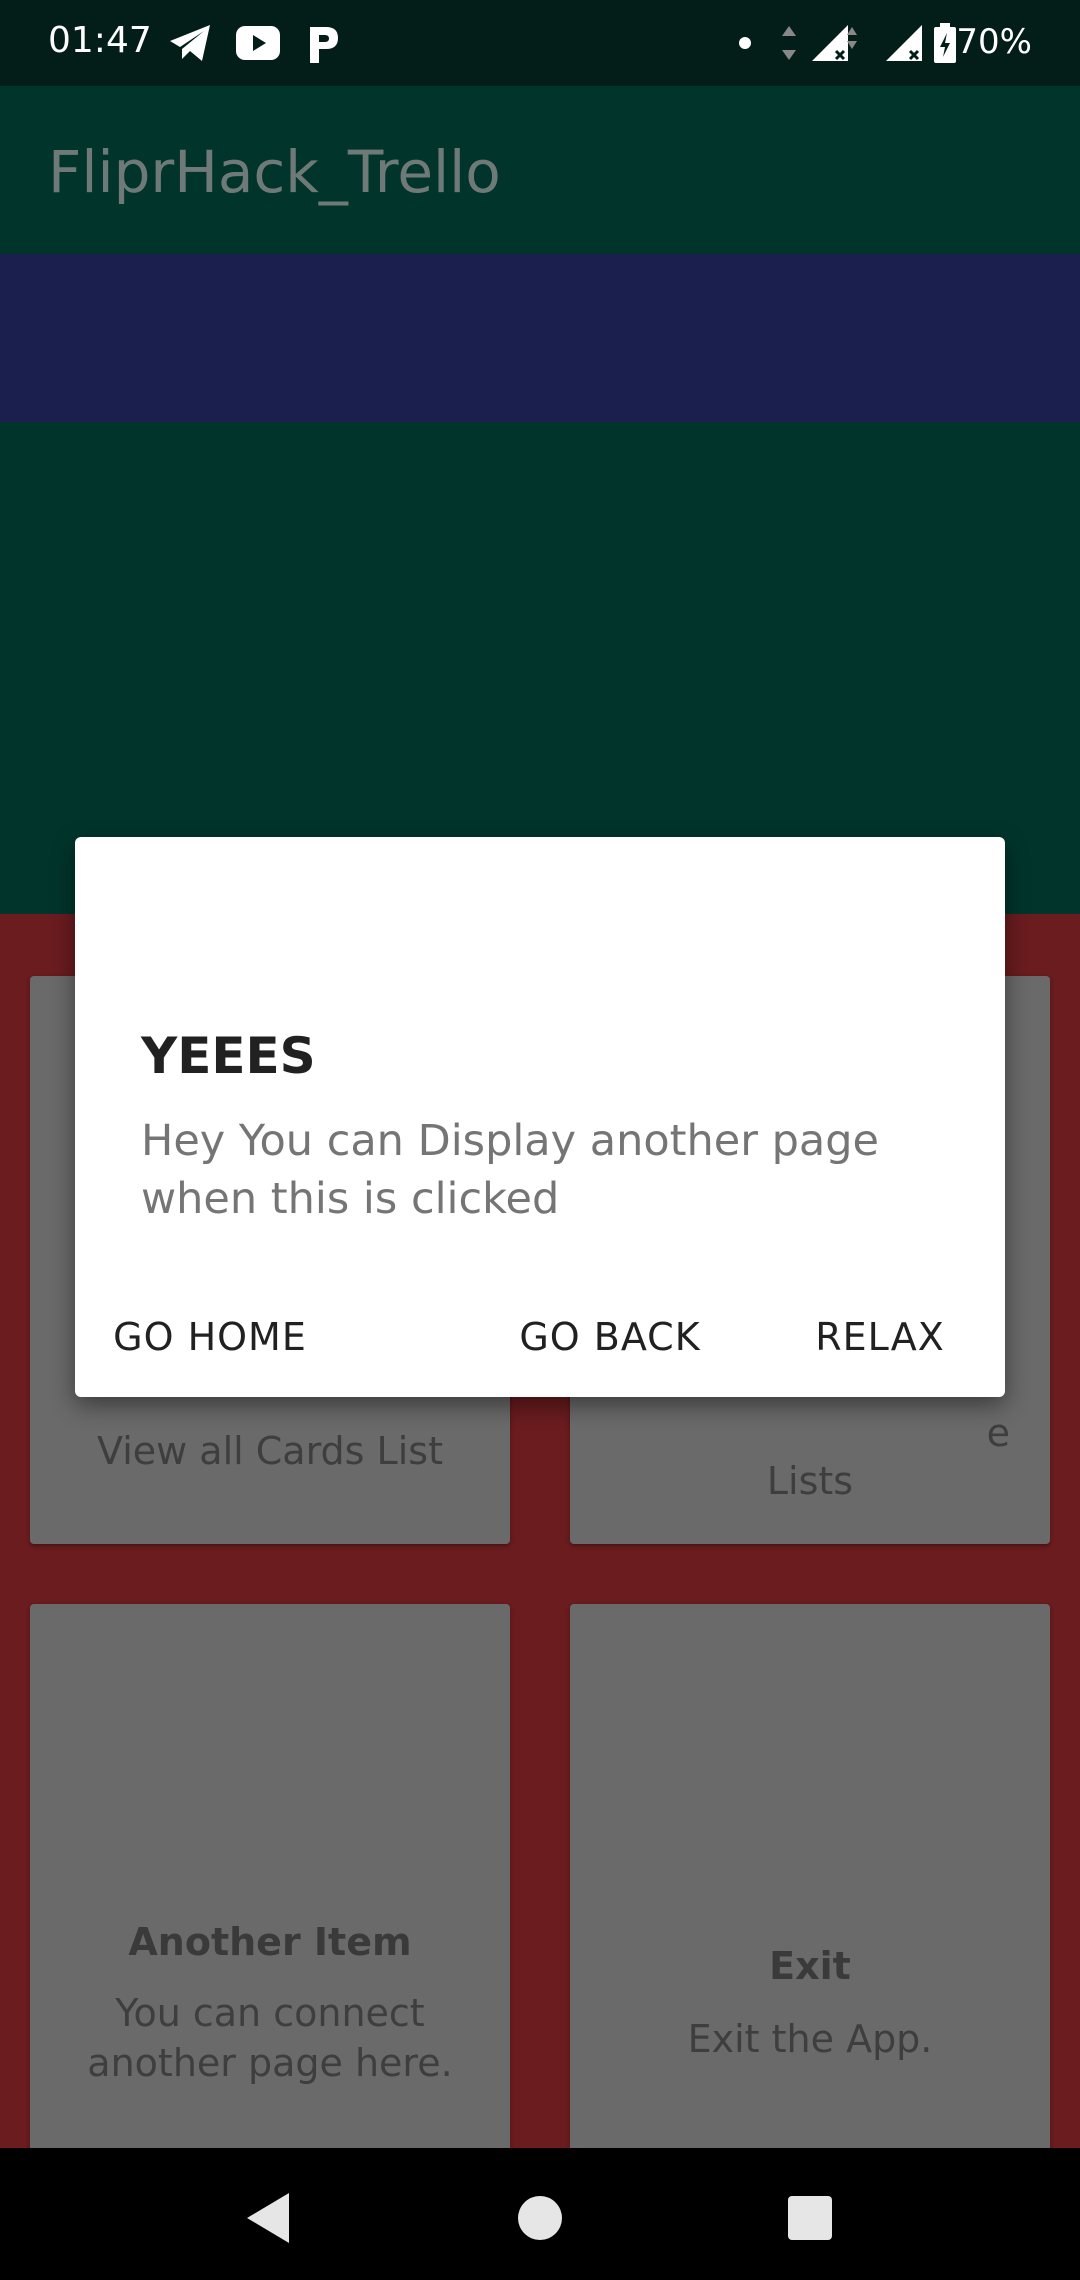  Describe the element at coordinates (270, 1451) in the screenshot. I see `card-description: View all Cards List` at that location.